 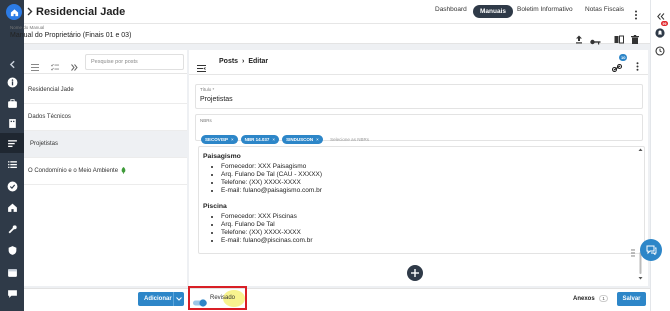 What do you see at coordinates (158, 299) in the screenshot?
I see `add-button-label: Adicionar` at bounding box center [158, 299].